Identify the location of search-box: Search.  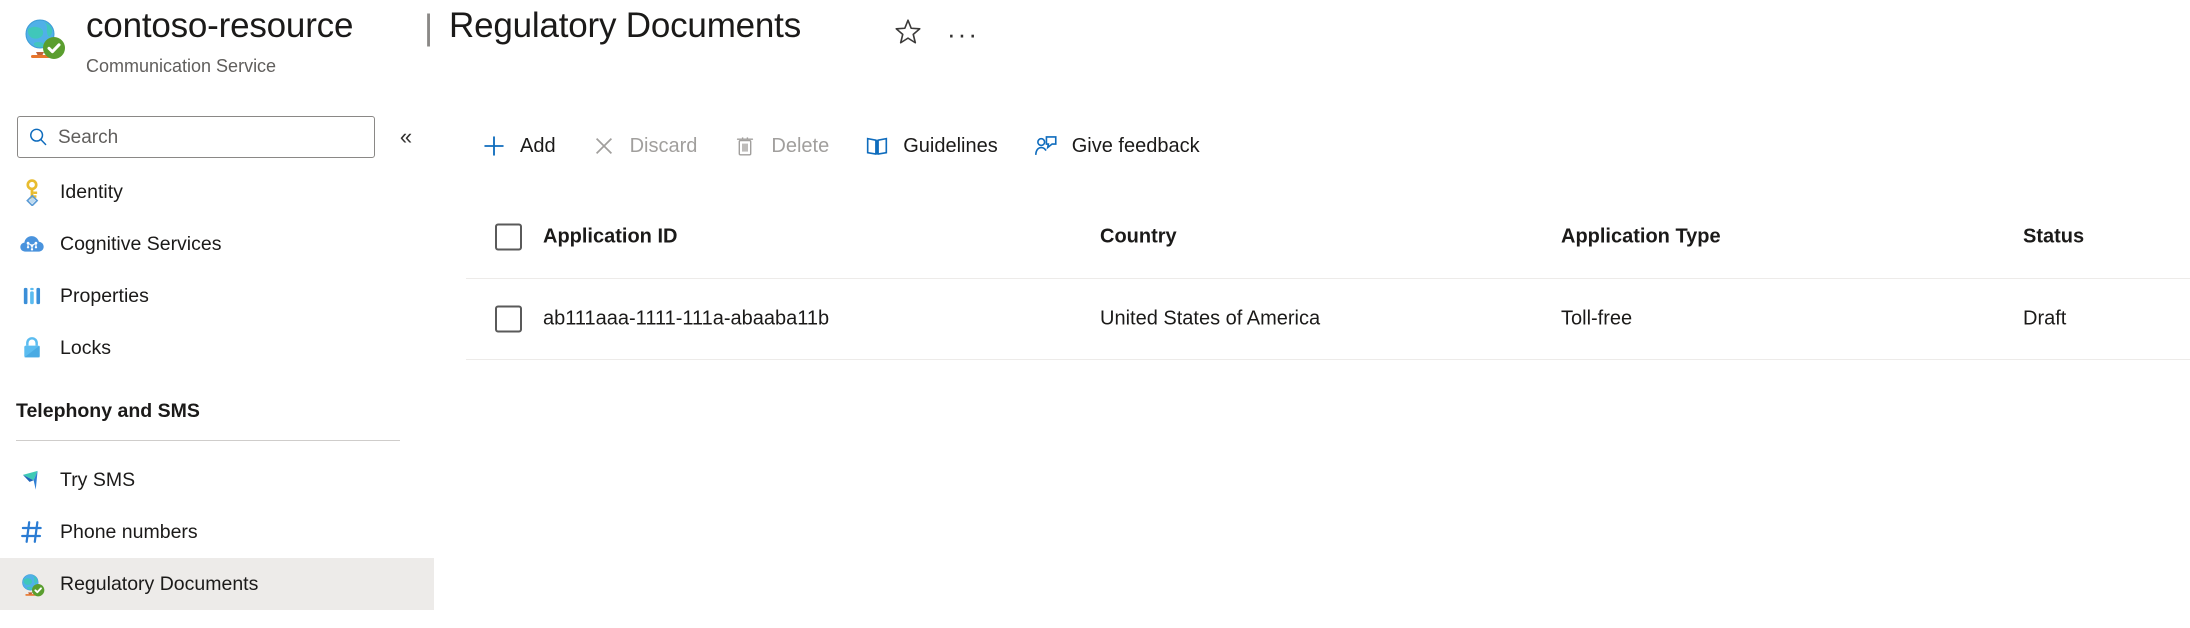
(196, 137).